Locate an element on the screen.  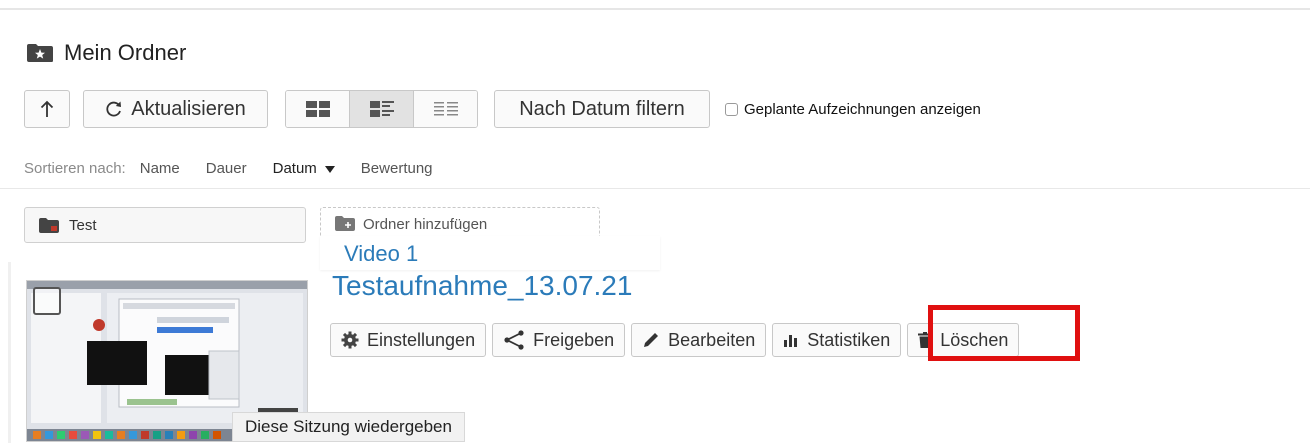
video-tab: Video 1 is located at coordinates (490, 253).